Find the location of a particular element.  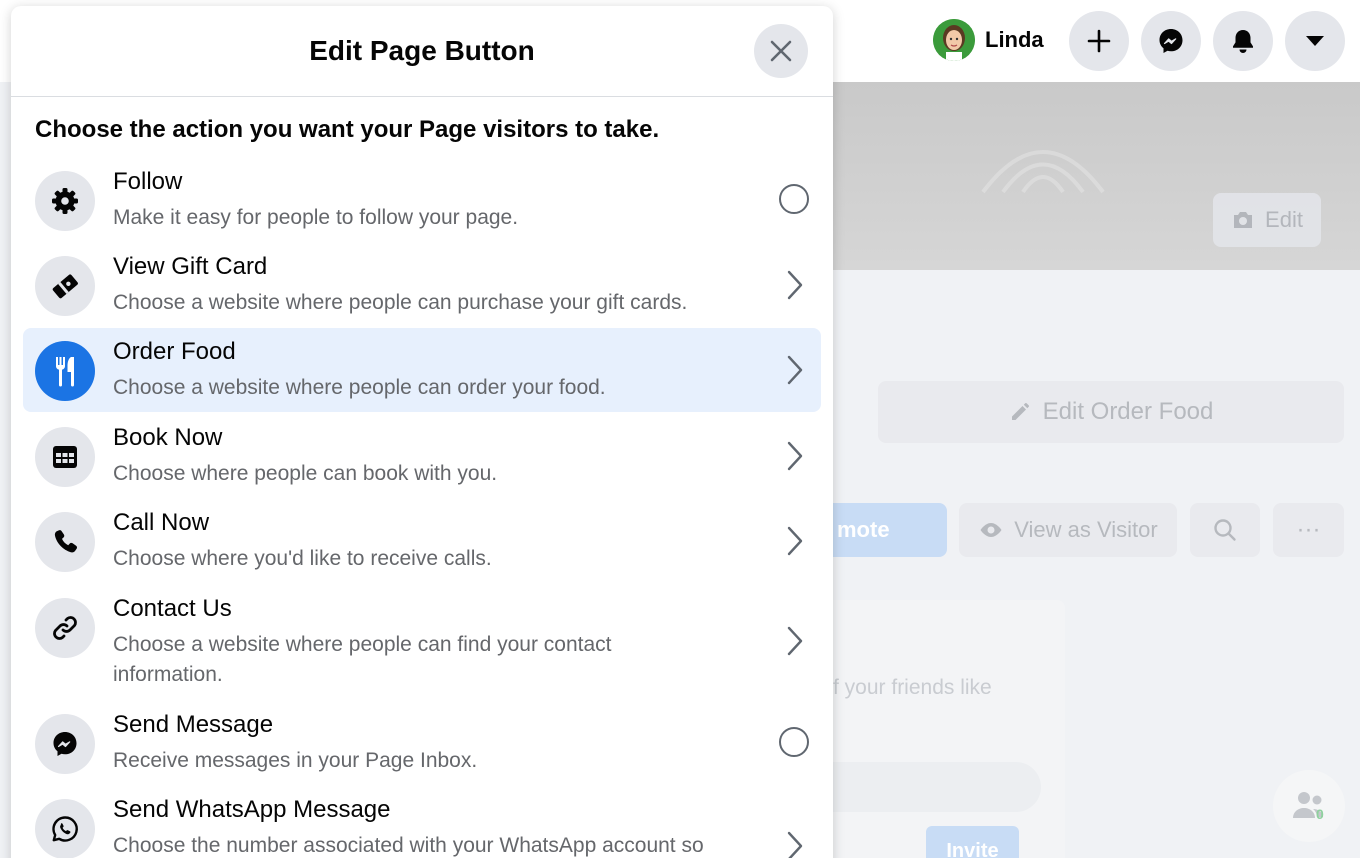

more-options-label: ··· is located at coordinates (1308, 529).